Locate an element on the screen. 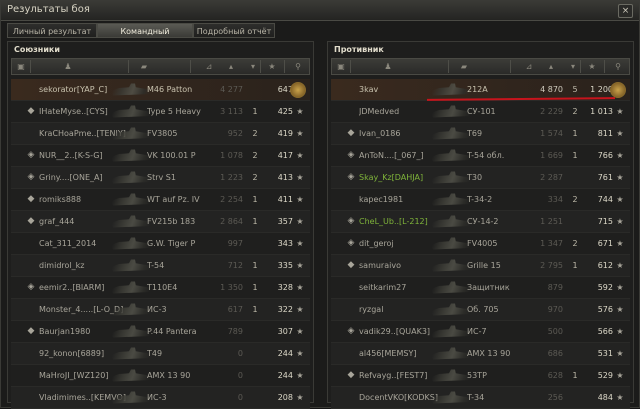  damage-value: 0 is located at coordinates (240, 353).